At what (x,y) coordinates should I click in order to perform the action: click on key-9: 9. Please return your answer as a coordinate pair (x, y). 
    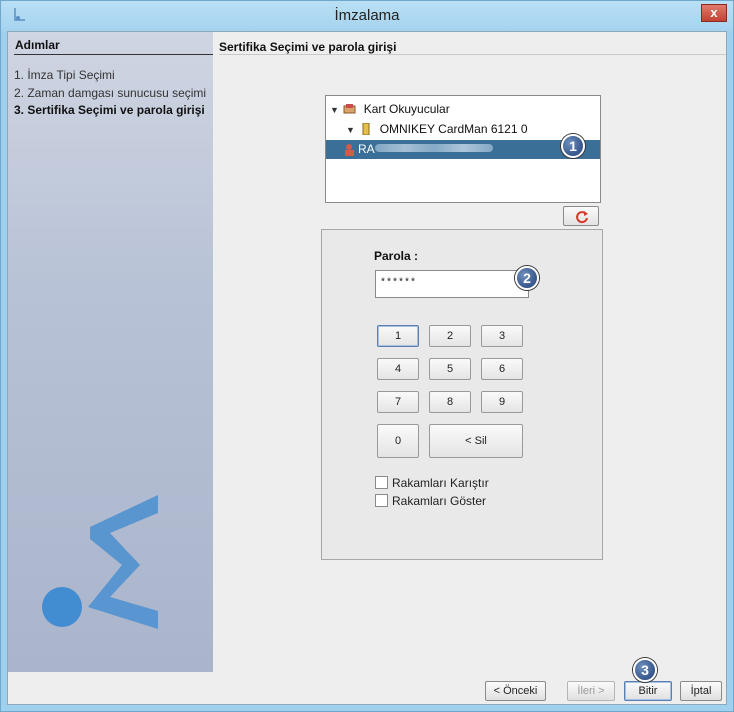
    Looking at the image, I should click on (502, 402).